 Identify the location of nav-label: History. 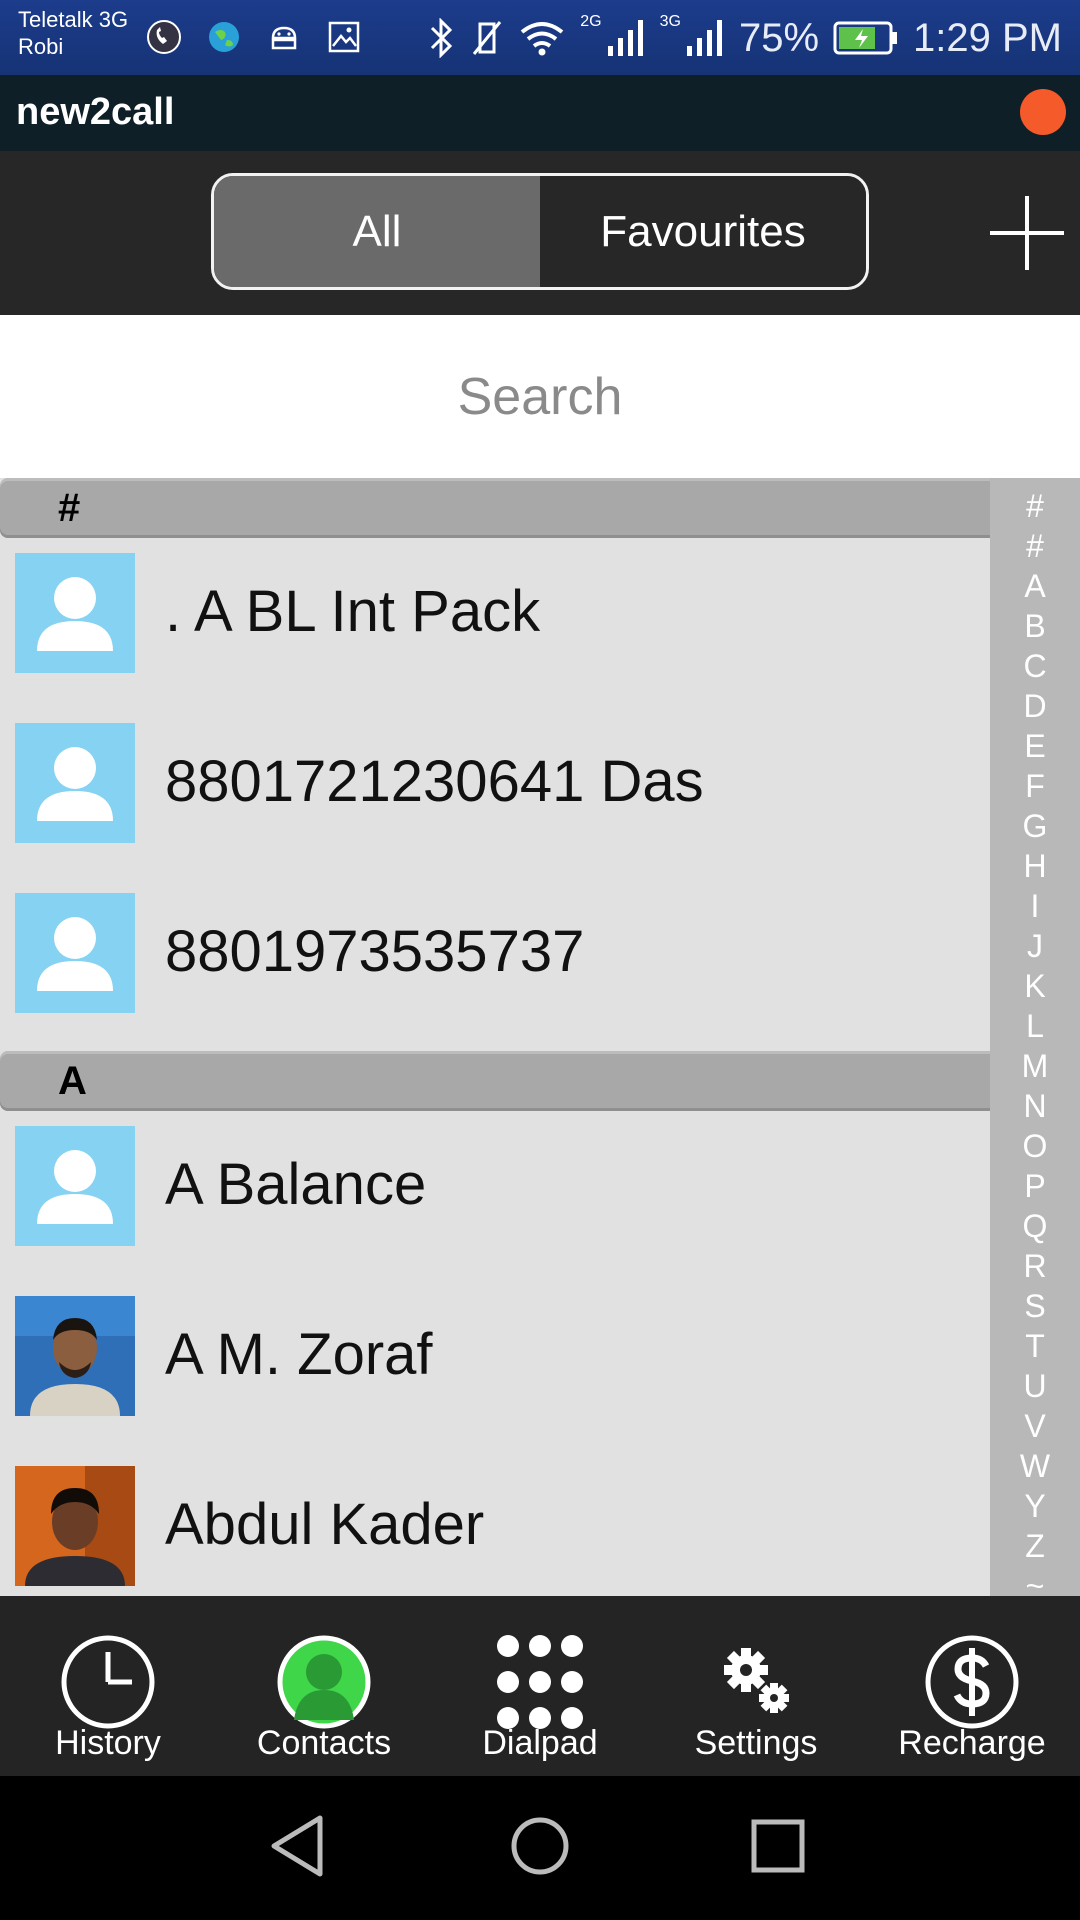
(108, 1743).